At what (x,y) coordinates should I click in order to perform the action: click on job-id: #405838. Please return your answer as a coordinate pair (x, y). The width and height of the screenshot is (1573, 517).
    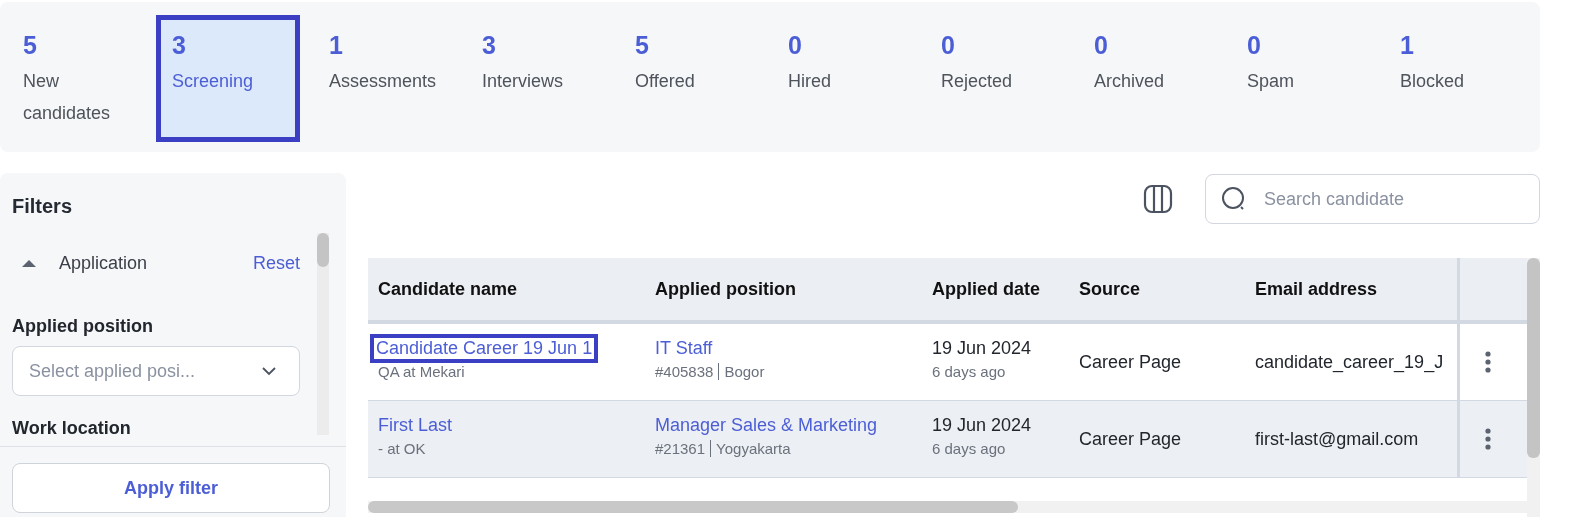
    Looking at the image, I should click on (684, 371).